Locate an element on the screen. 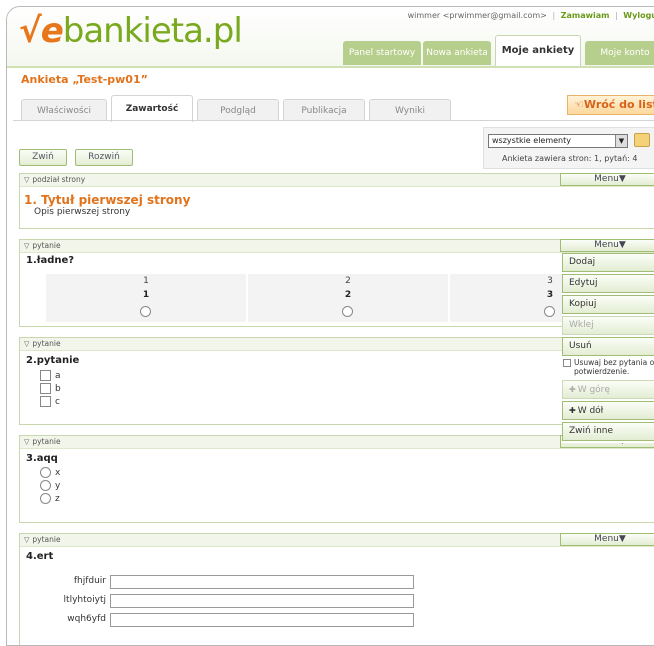 The height and width of the screenshot is (646, 654). scale-top-label: 2 is located at coordinates (348, 281).